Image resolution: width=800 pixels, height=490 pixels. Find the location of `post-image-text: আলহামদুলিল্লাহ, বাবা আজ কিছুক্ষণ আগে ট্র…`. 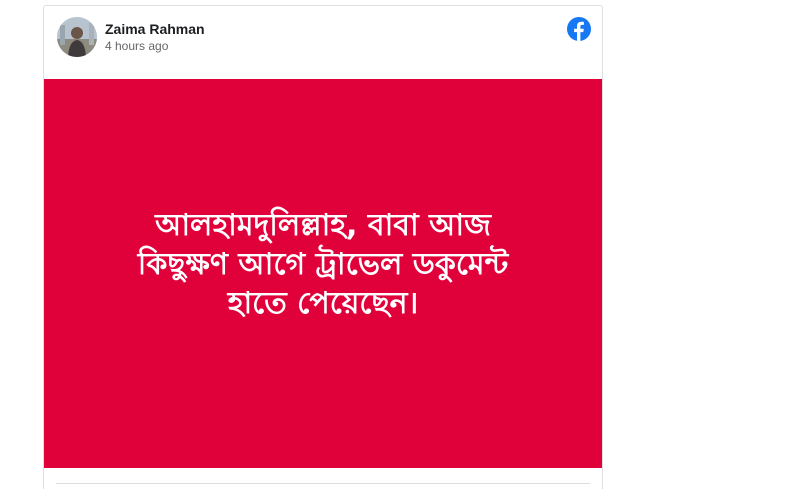

post-image-text: আলহামদুলিল্লাহ, বাবা আজ কিছুক্ষণ আগে ট্র… is located at coordinates (323, 264).